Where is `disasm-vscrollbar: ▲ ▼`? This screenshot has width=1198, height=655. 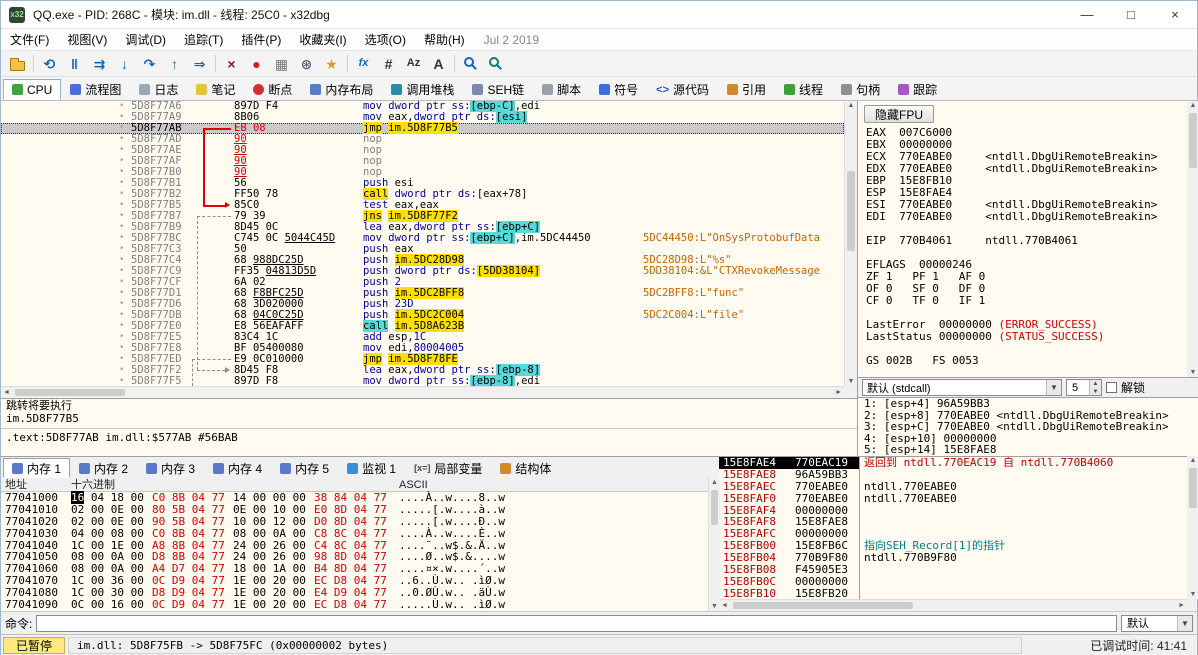 disasm-vscrollbar: ▲ ▼ is located at coordinates (850, 243).